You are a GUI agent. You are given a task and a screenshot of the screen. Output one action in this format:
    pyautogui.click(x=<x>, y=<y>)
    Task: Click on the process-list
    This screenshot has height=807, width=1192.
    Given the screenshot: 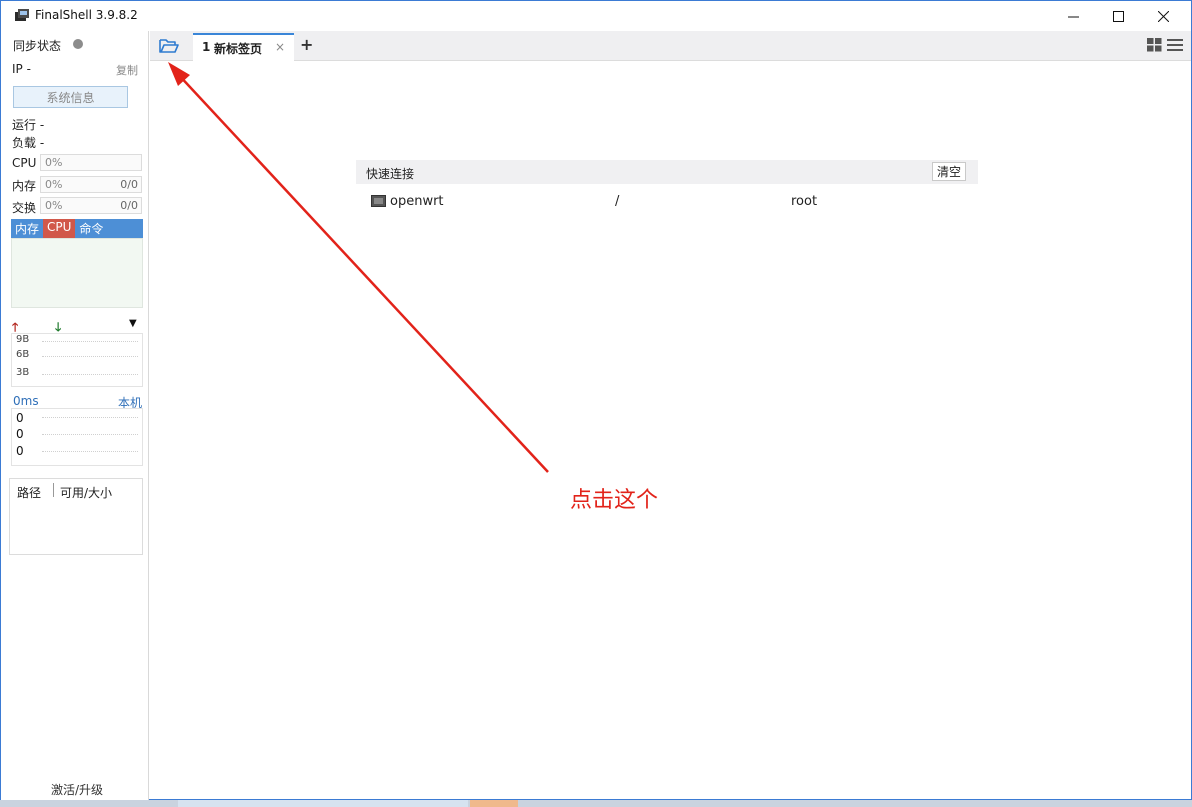 What is the action you would take?
    pyautogui.click(x=77, y=273)
    